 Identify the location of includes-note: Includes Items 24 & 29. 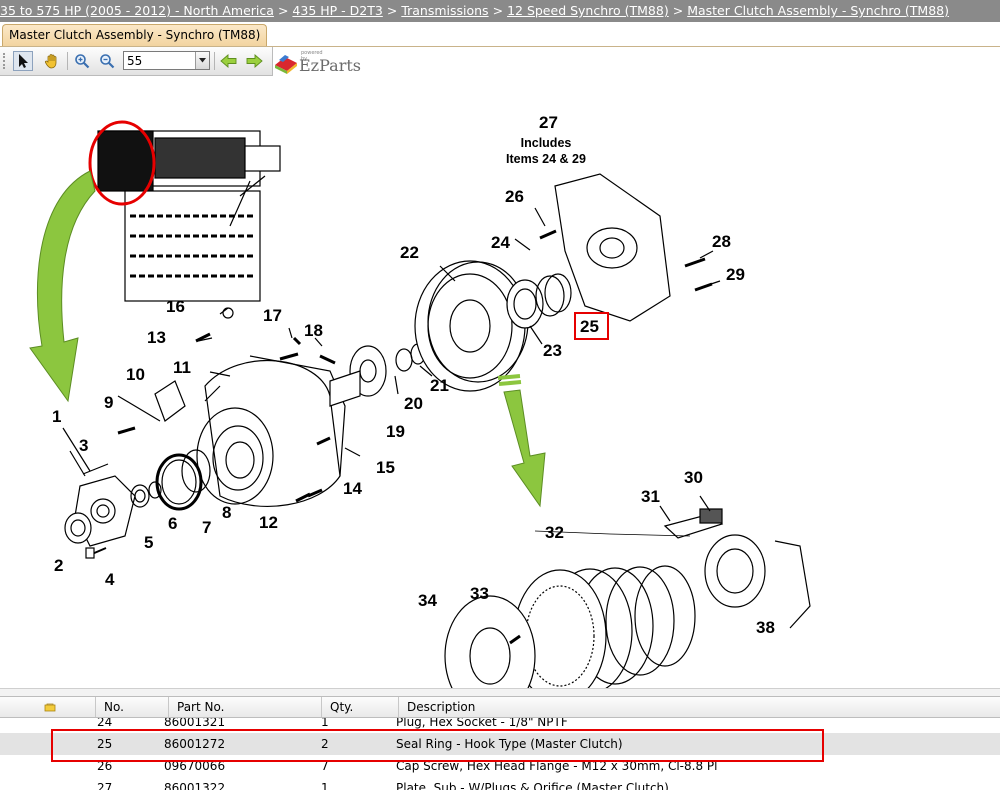
(546, 151).